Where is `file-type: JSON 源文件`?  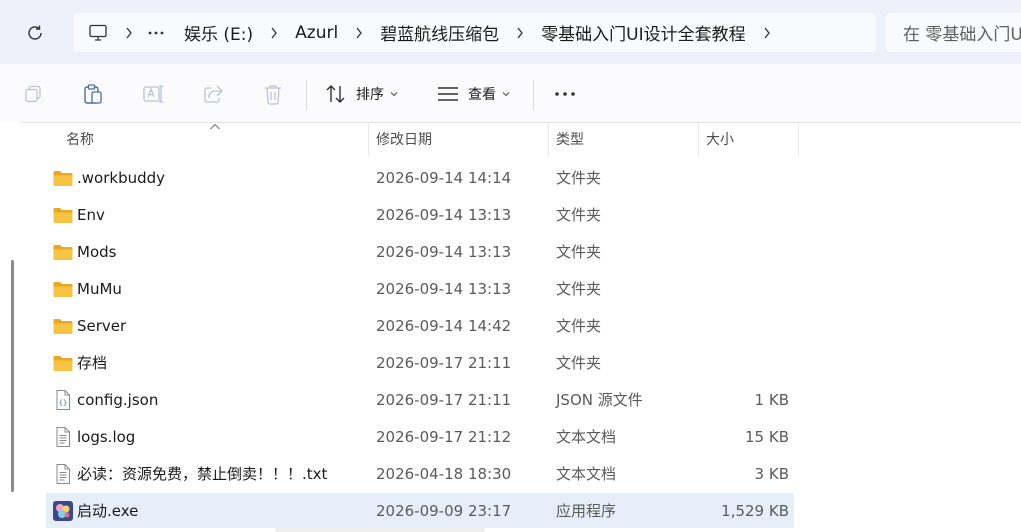
file-type: JSON 源文件 is located at coordinates (599, 400).